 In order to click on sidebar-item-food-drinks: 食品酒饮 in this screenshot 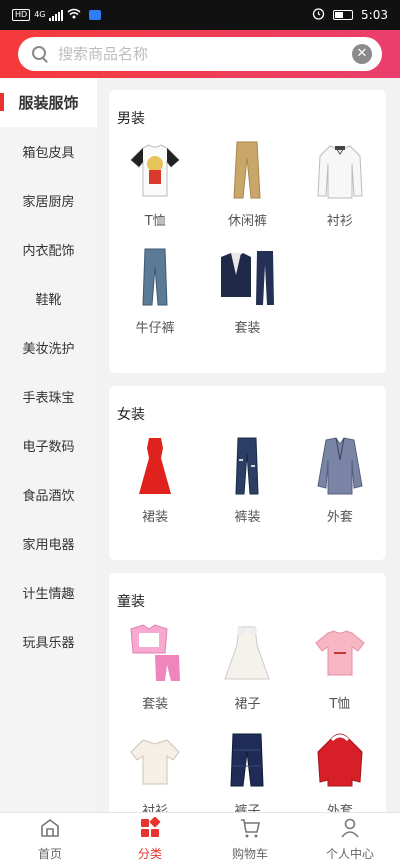, I will do `click(48, 494)`.